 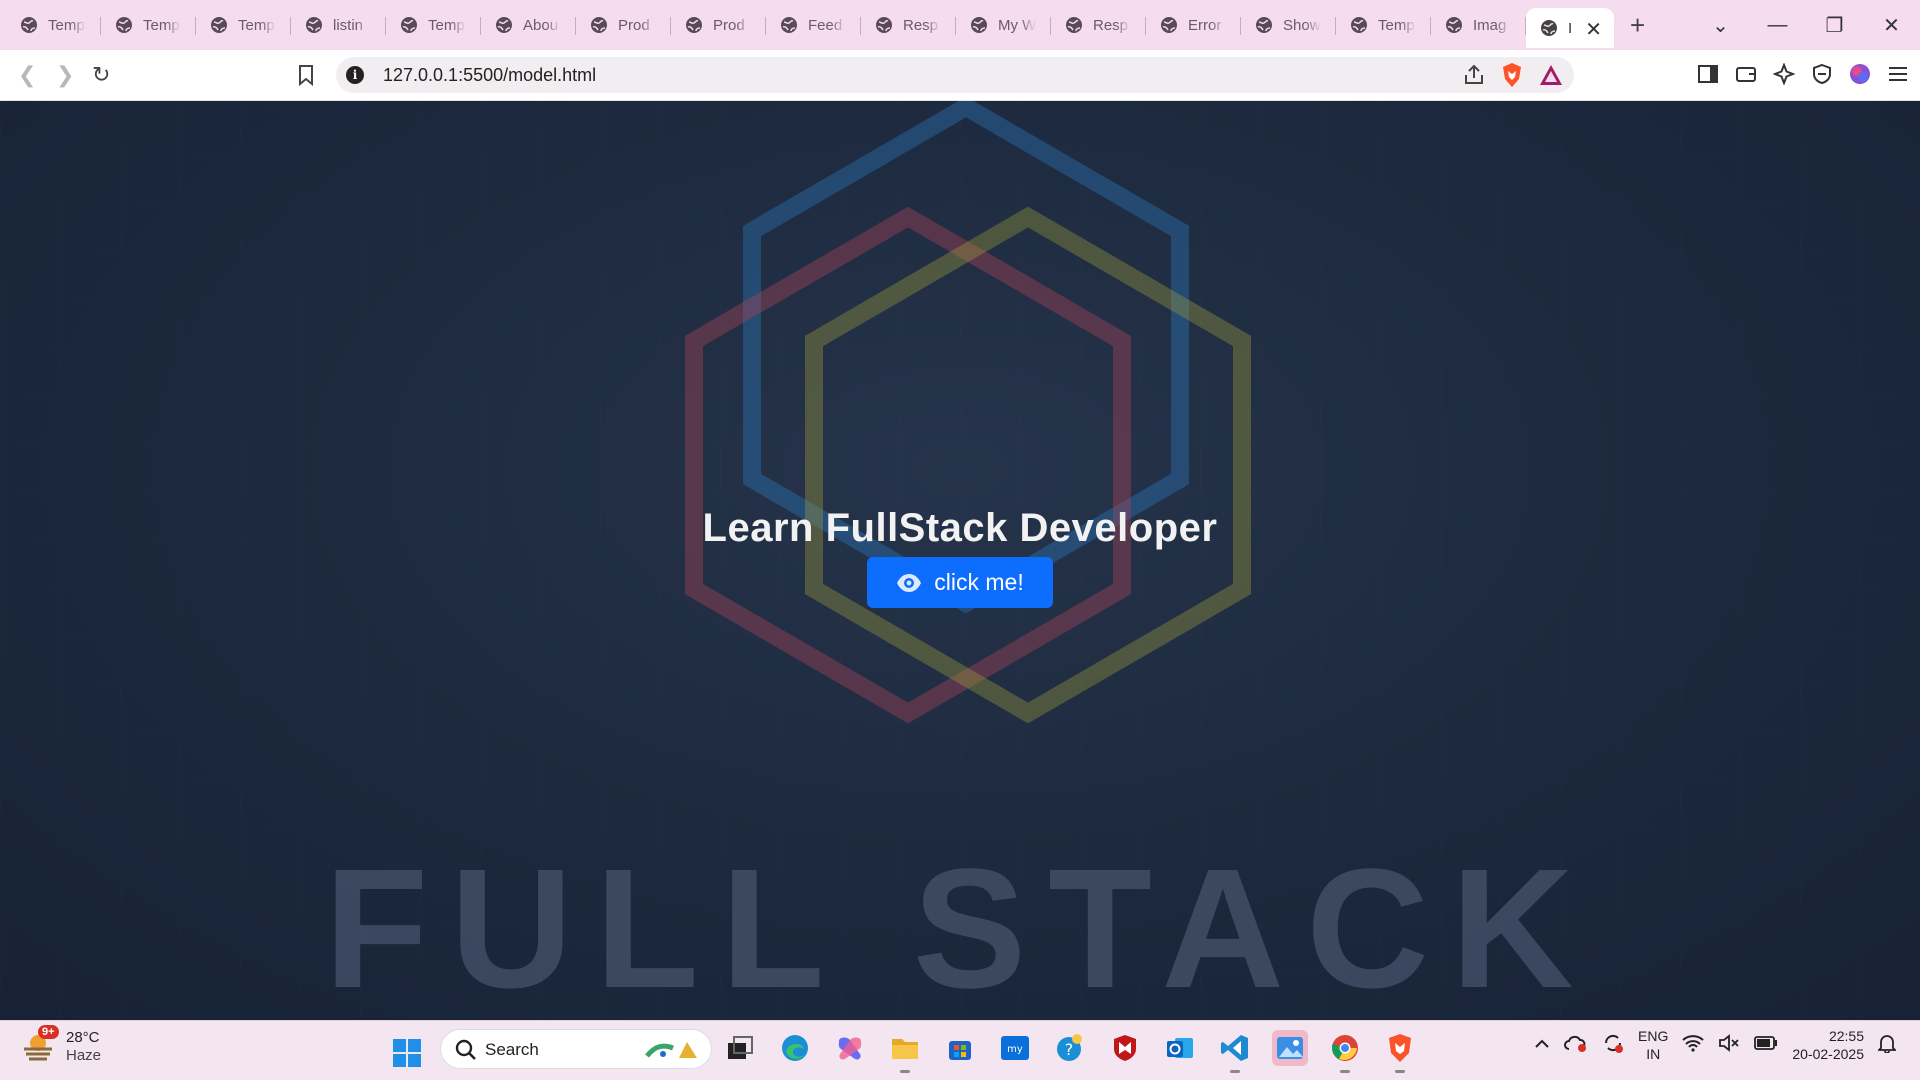 What do you see at coordinates (671, 1050) in the screenshot?
I see `search-highlight-art-icon` at bounding box center [671, 1050].